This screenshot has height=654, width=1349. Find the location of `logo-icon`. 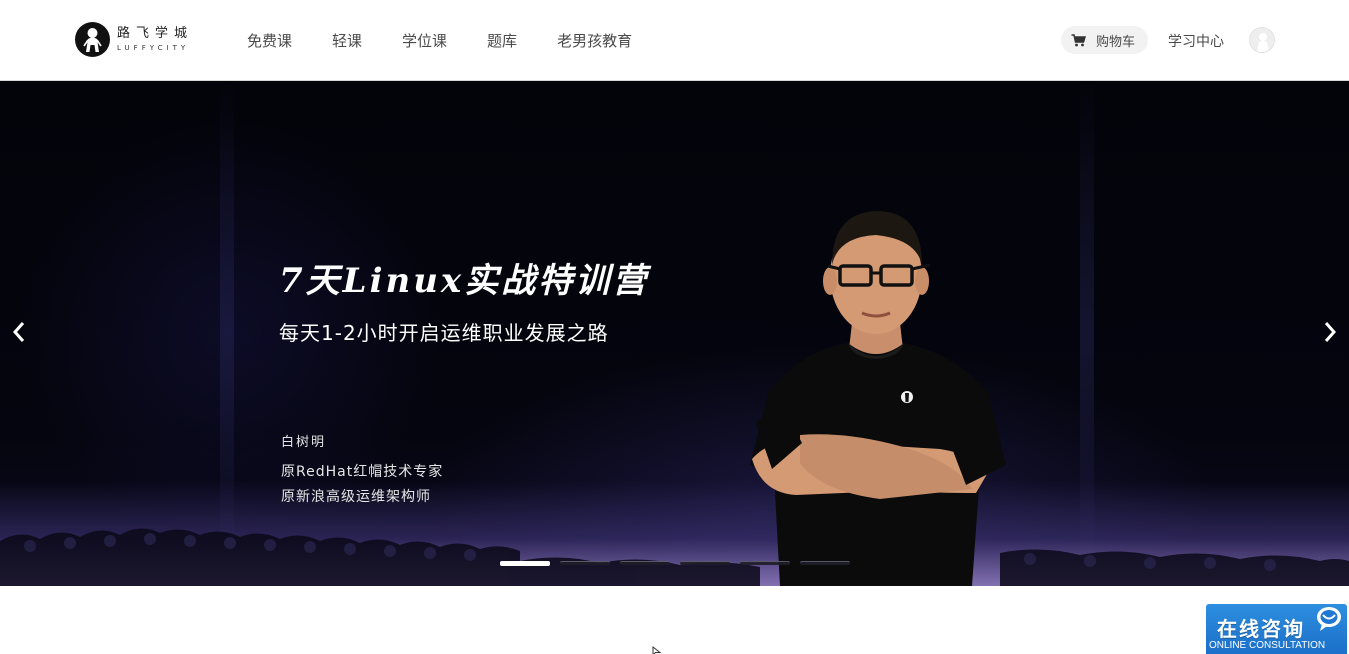

logo-icon is located at coordinates (92, 39).